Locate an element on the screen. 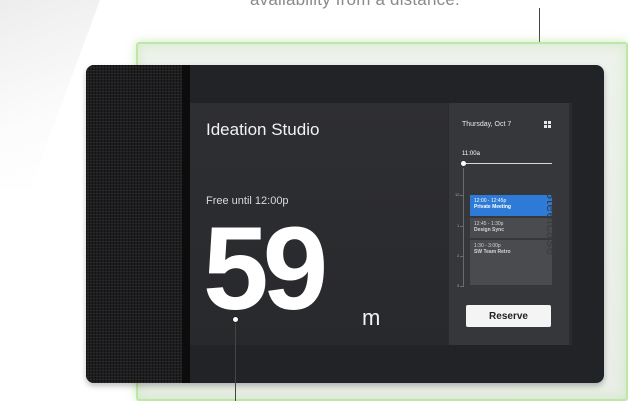 Image resolution: width=628 pixels, height=401 pixels. light-streak is located at coordinates (50, 95).